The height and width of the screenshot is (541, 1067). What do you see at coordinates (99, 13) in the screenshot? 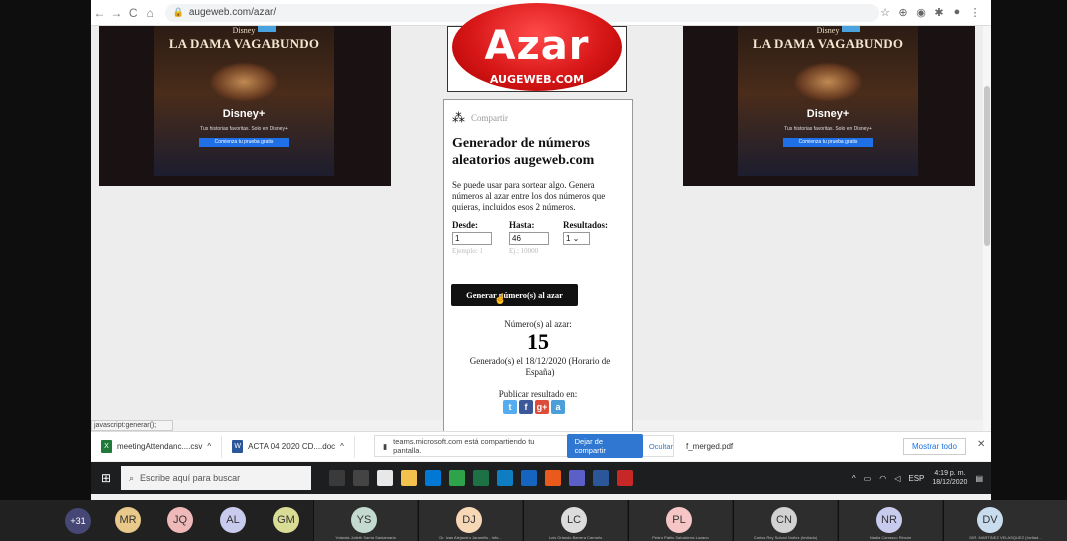
I see `back-icon: ←` at bounding box center [99, 13].